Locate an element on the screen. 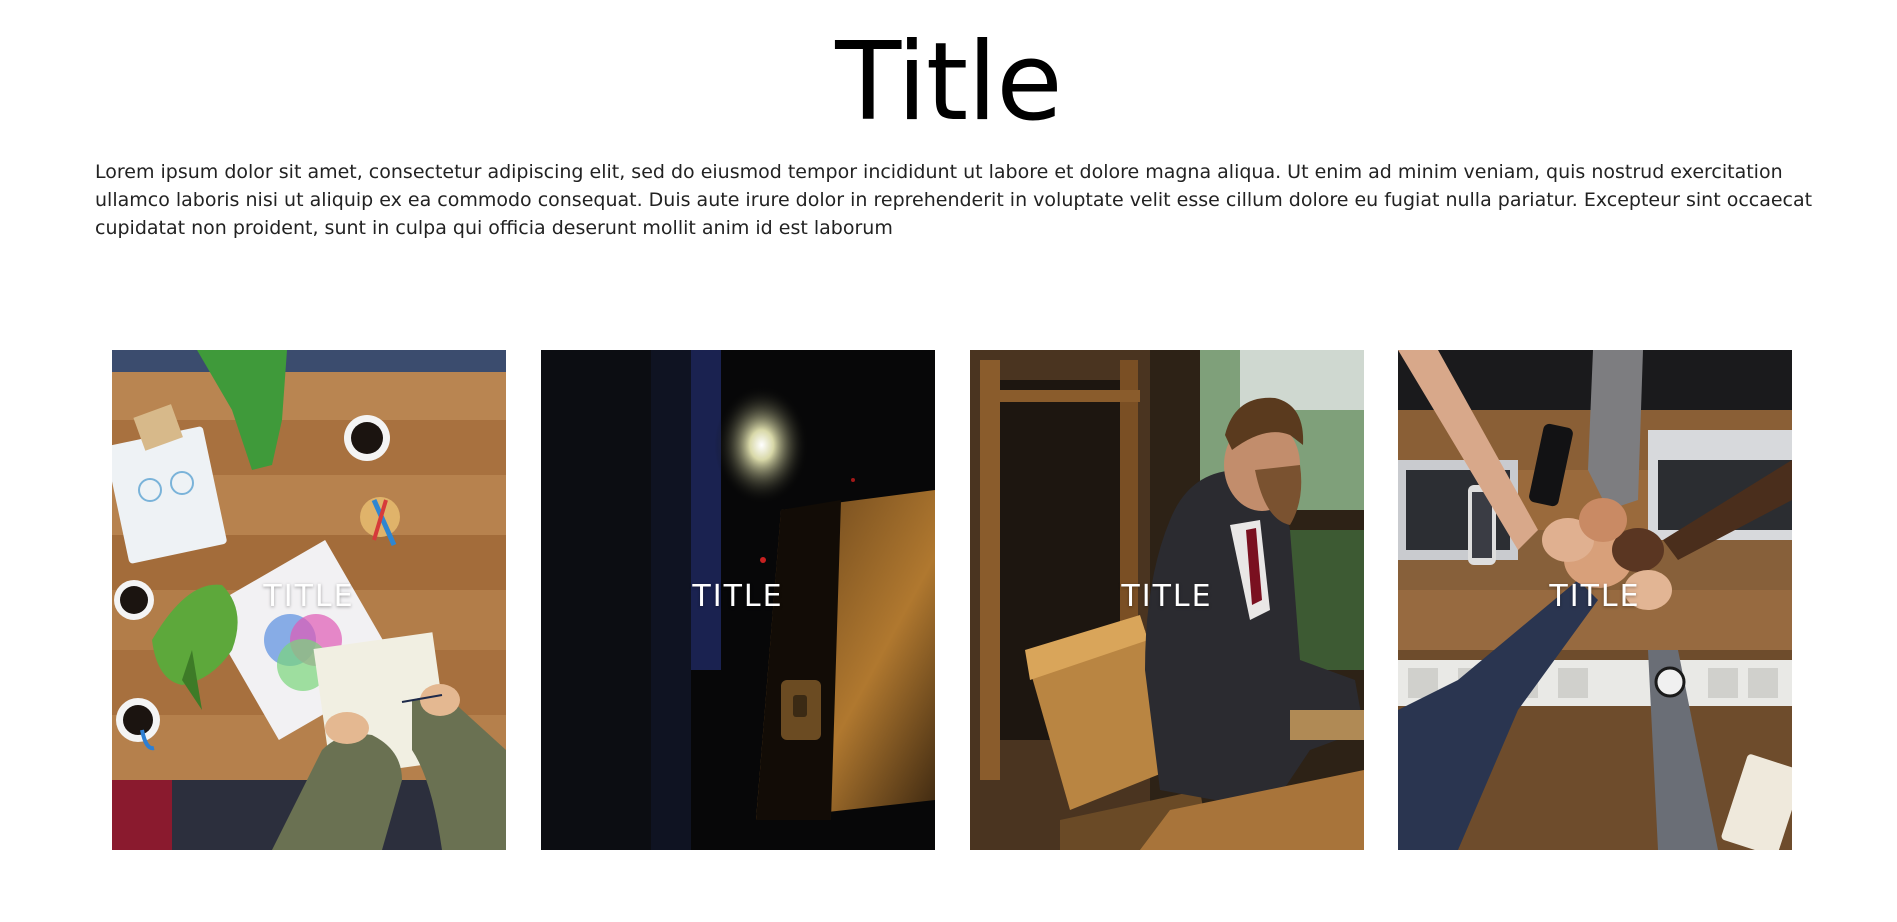  page-title: Title is located at coordinates (948, 82).